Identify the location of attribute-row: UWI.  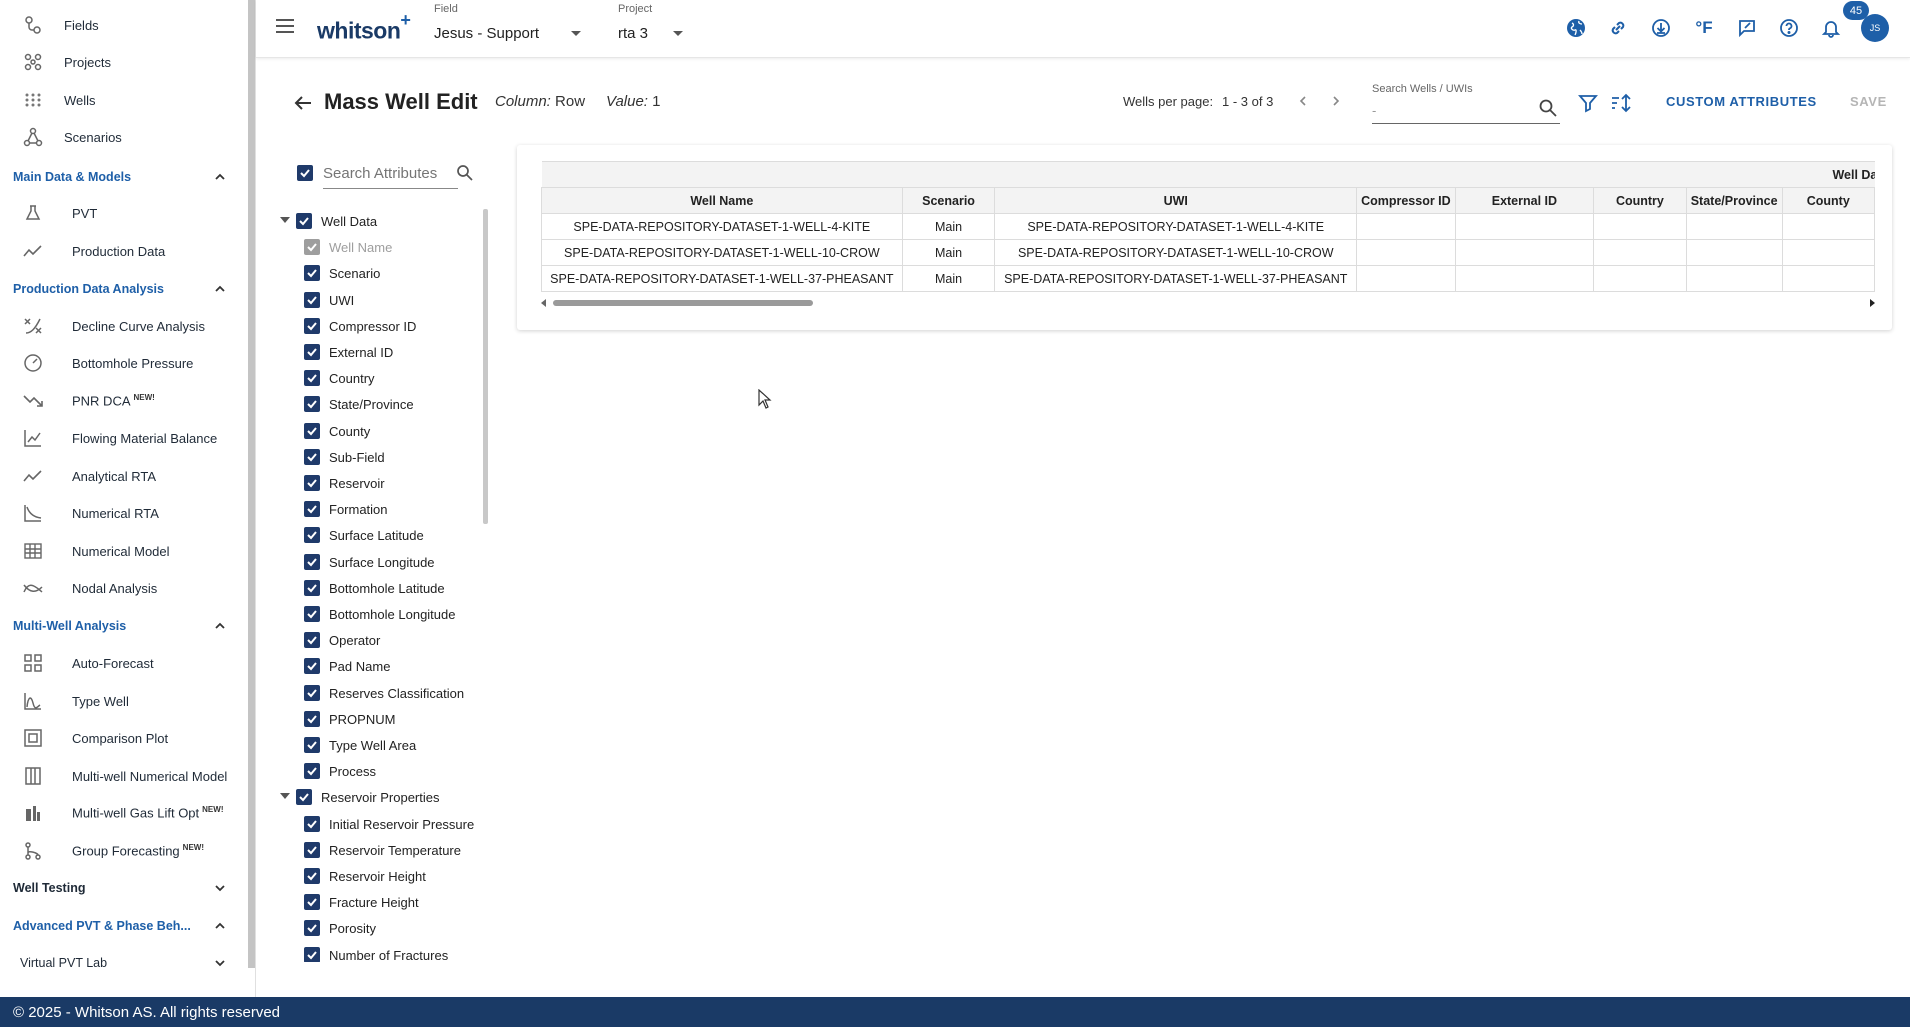
(380, 300).